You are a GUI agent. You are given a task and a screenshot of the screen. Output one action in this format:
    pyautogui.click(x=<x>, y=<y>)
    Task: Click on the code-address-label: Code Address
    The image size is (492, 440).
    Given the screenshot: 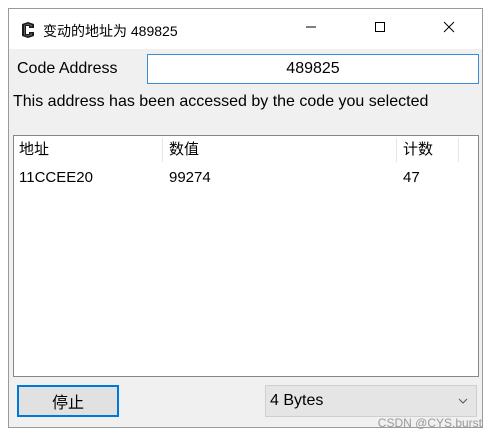 What is the action you would take?
    pyautogui.click(x=67, y=68)
    